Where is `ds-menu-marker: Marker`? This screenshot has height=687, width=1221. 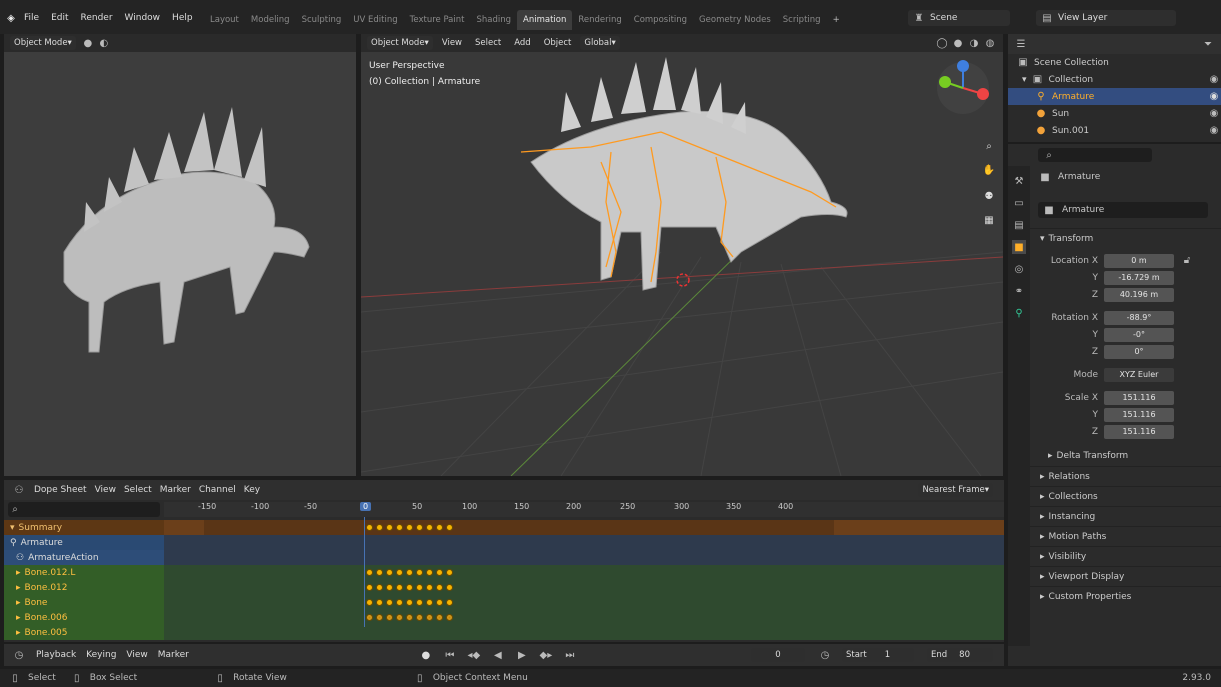 ds-menu-marker: Marker is located at coordinates (175, 490).